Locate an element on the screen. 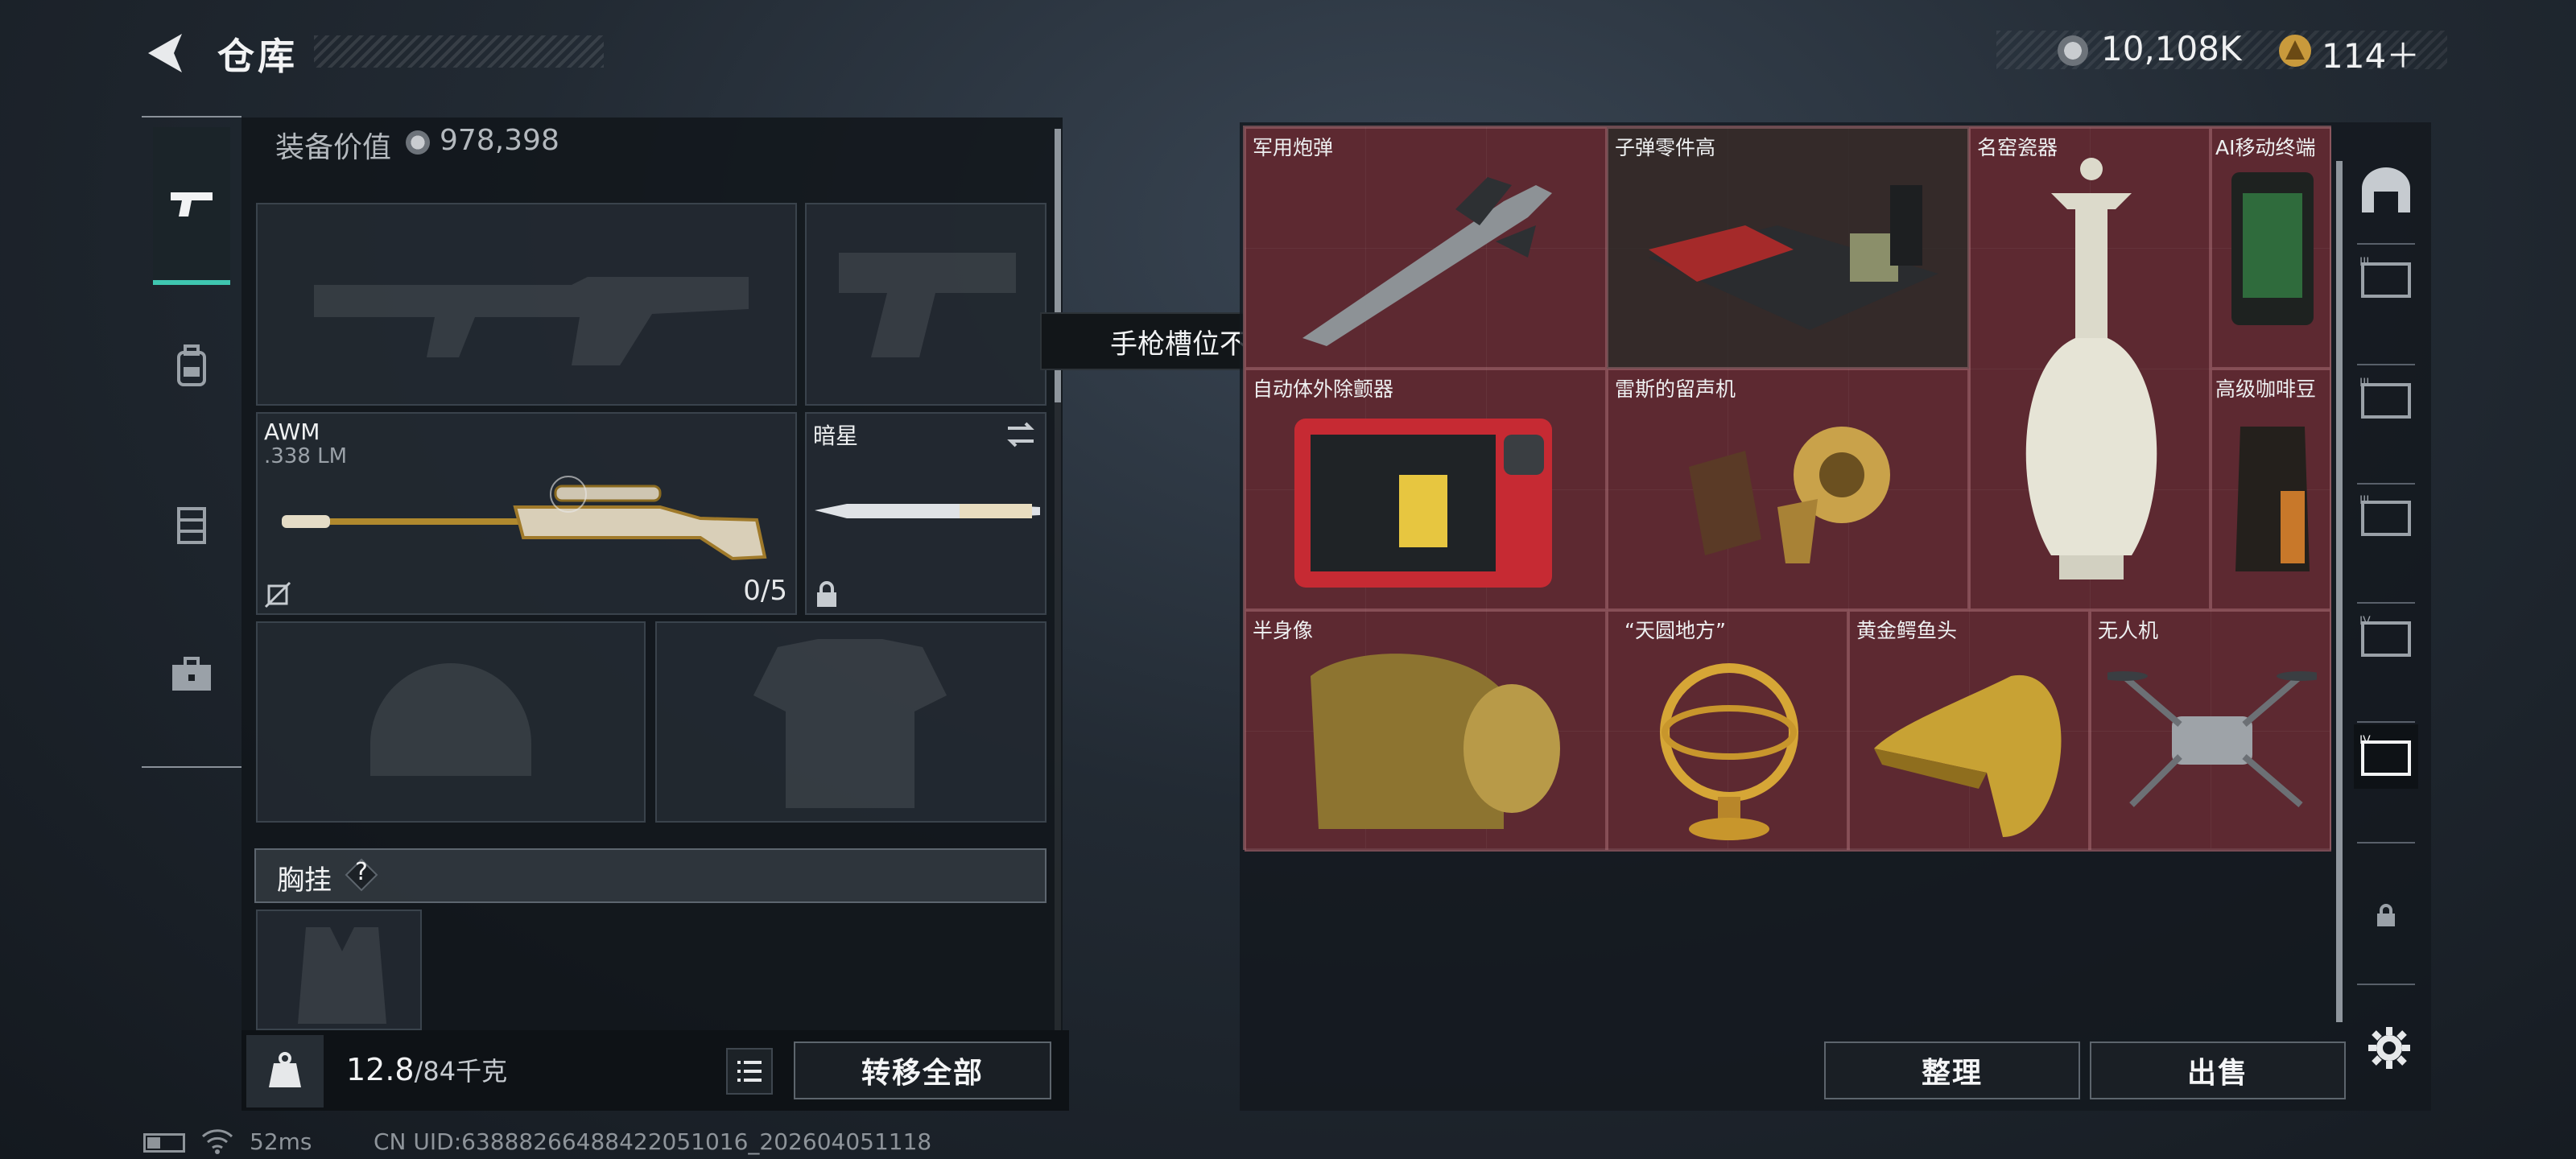 The height and width of the screenshot is (1159, 2576). item-name: “天圆地方” is located at coordinates (1675, 630).